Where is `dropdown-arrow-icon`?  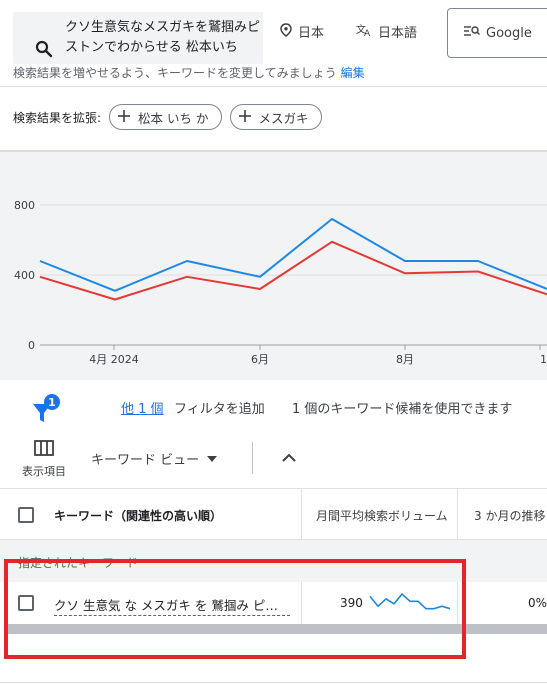
dropdown-arrow-icon is located at coordinates (212, 458).